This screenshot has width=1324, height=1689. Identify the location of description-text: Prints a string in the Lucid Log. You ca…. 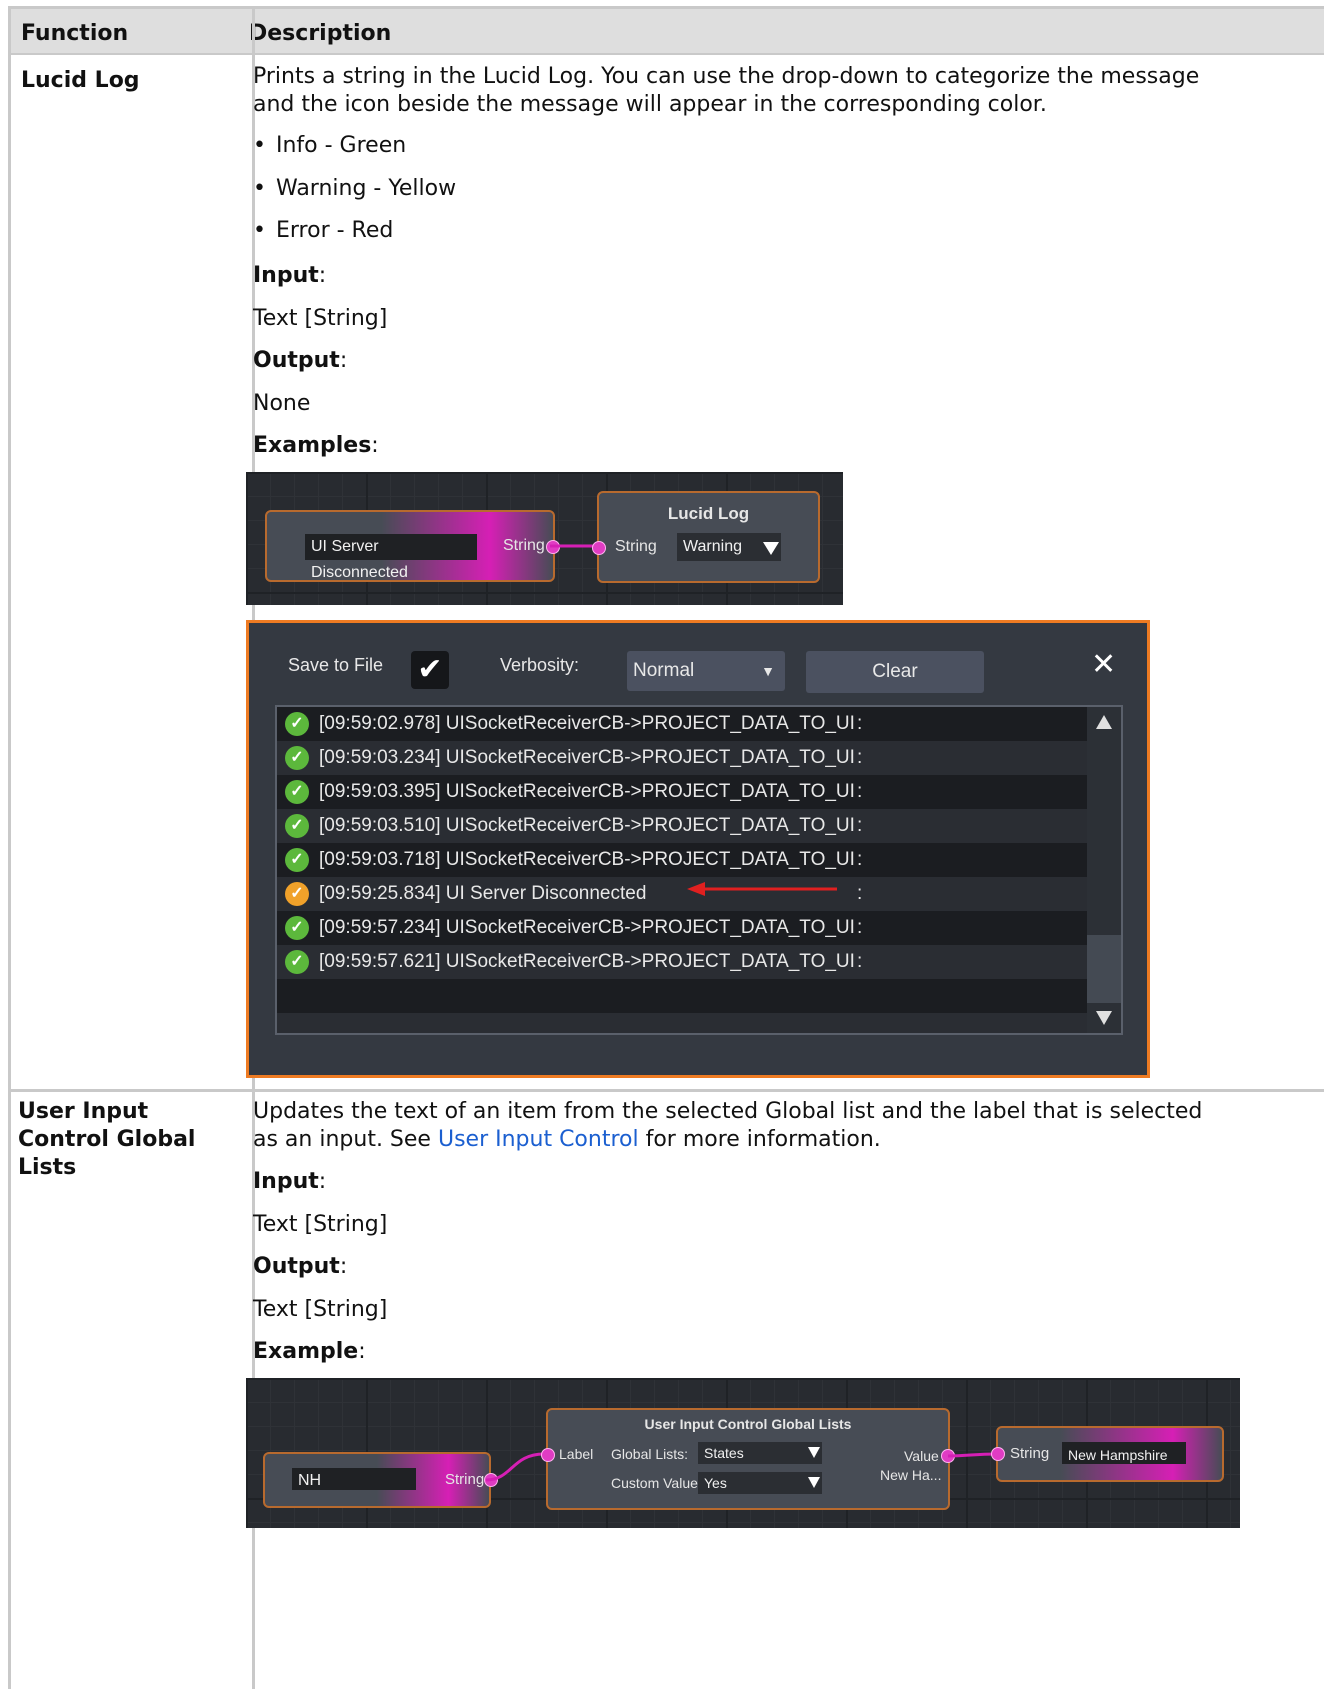
(726, 76).